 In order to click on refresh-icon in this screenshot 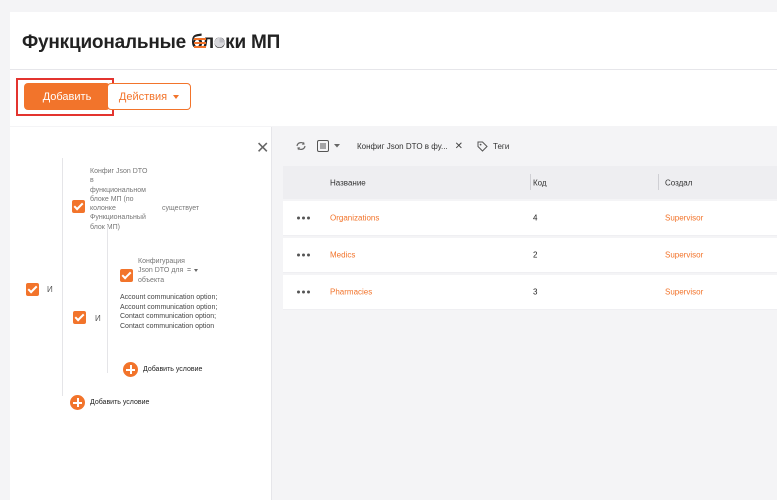, I will do `click(301, 146)`.